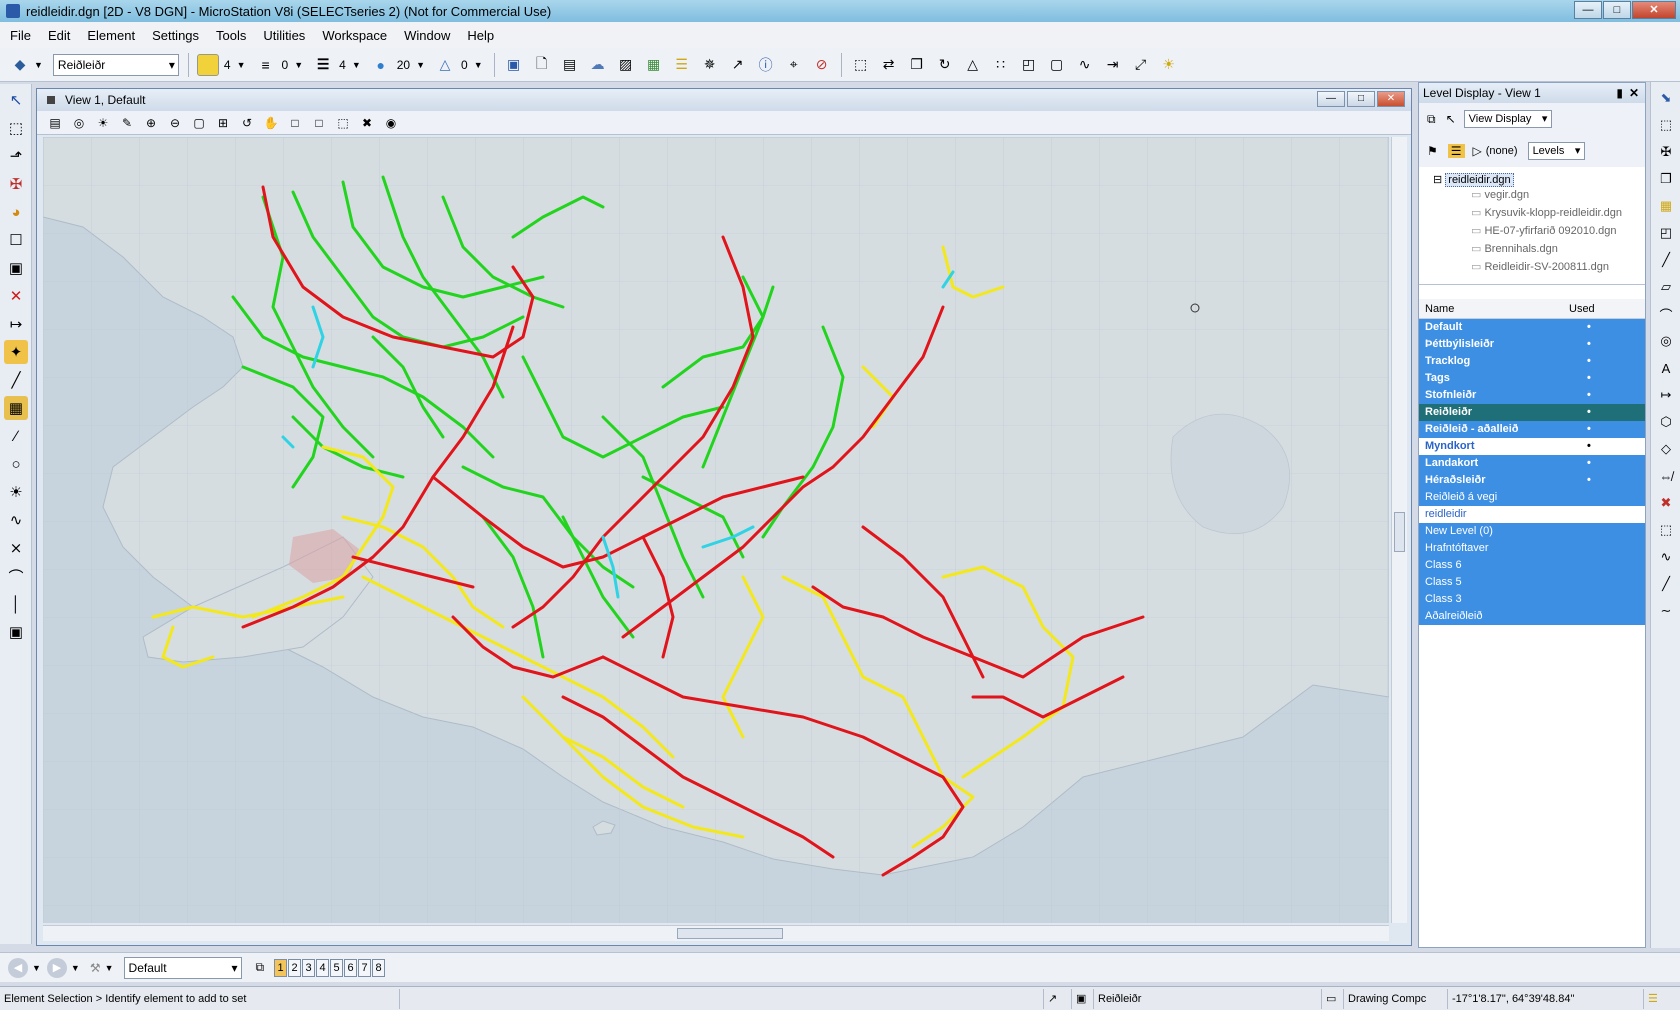 The width and height of the screenshot is (1680, 1010). I want to click on level-row: Aðalreiðleið, so click(1532, 616).